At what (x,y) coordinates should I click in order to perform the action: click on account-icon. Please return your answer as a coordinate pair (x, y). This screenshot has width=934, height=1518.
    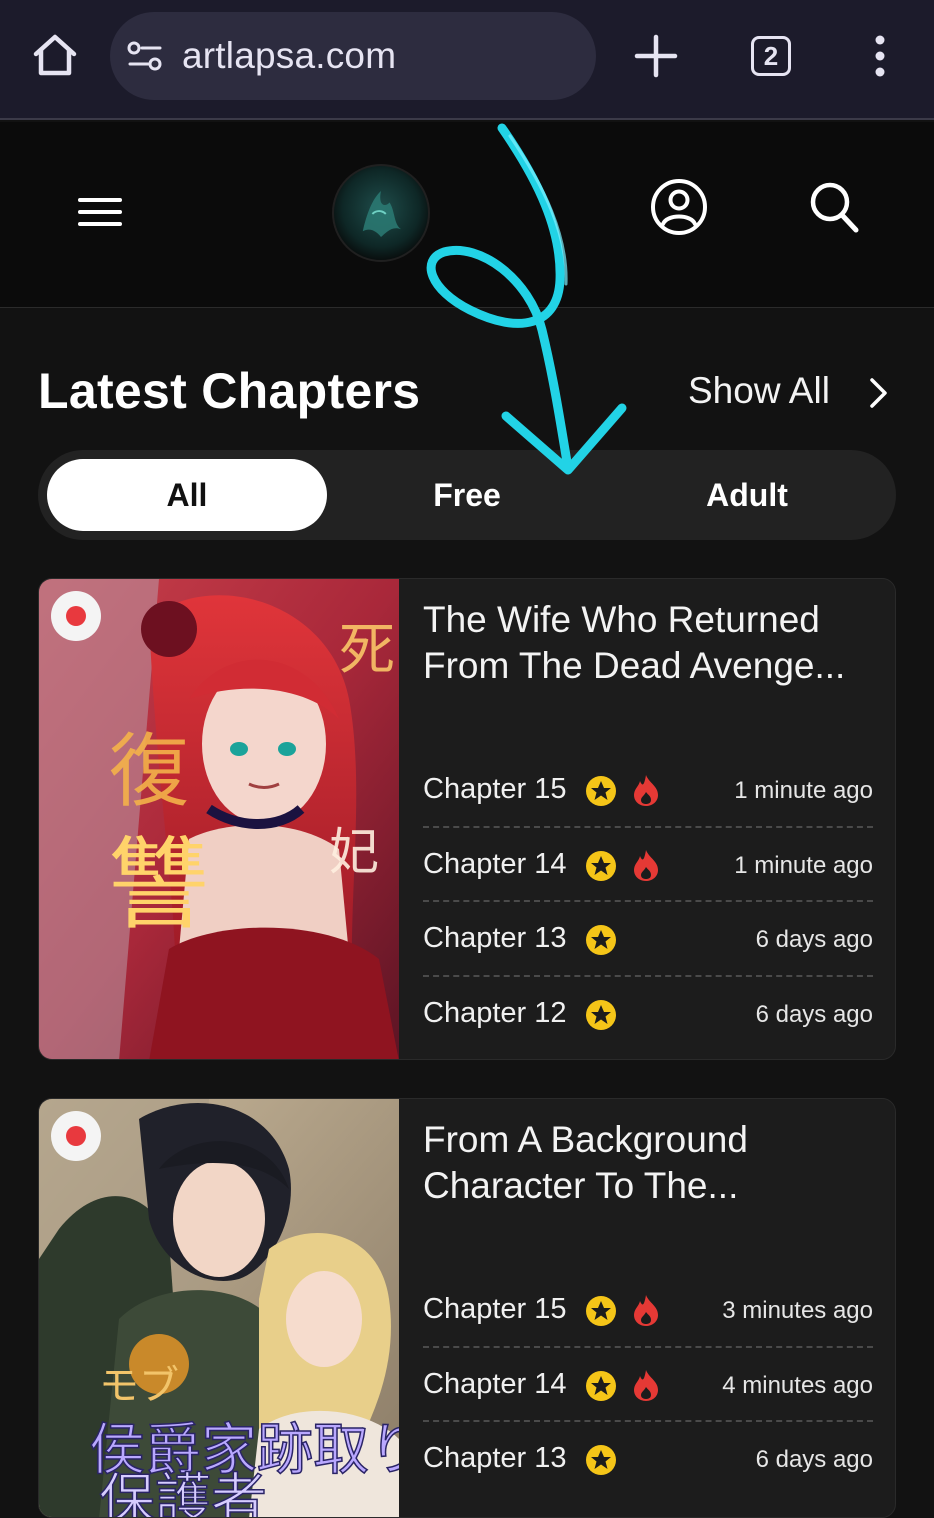
    Looking at the image, I should click on (679, 207).